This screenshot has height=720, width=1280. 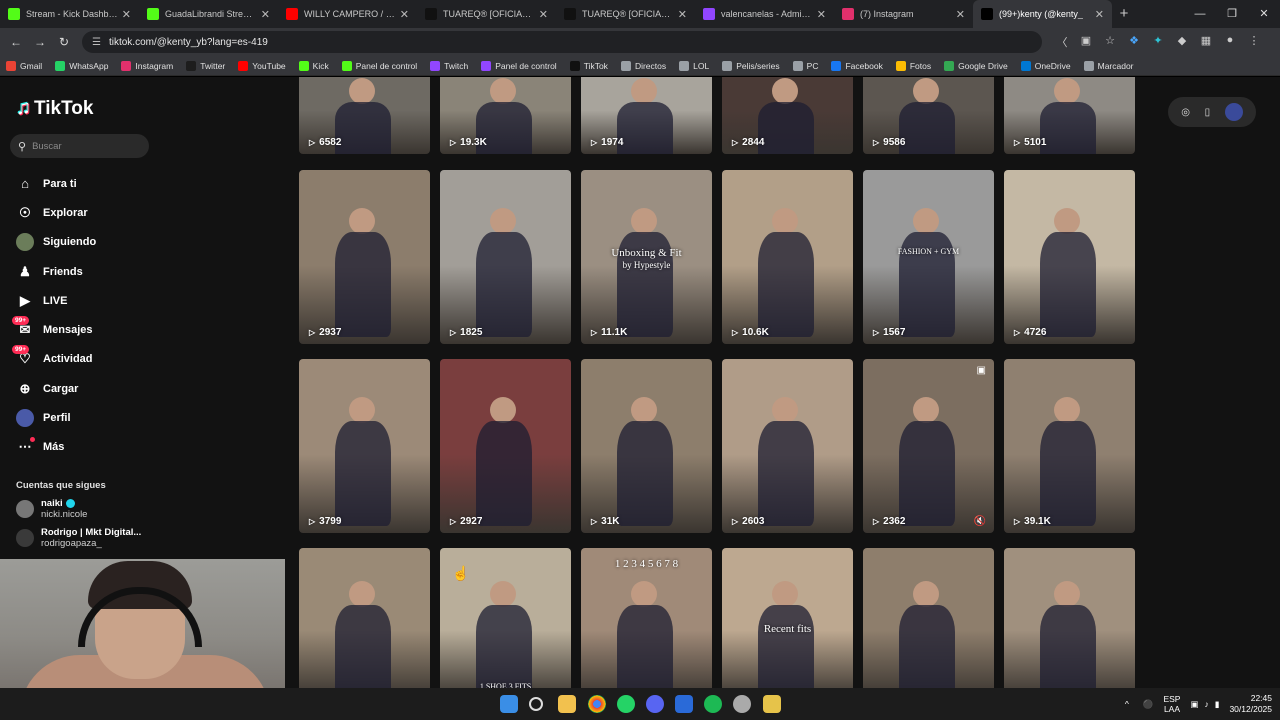 I want to click on spotify-icon, so click(x=713, y=704).